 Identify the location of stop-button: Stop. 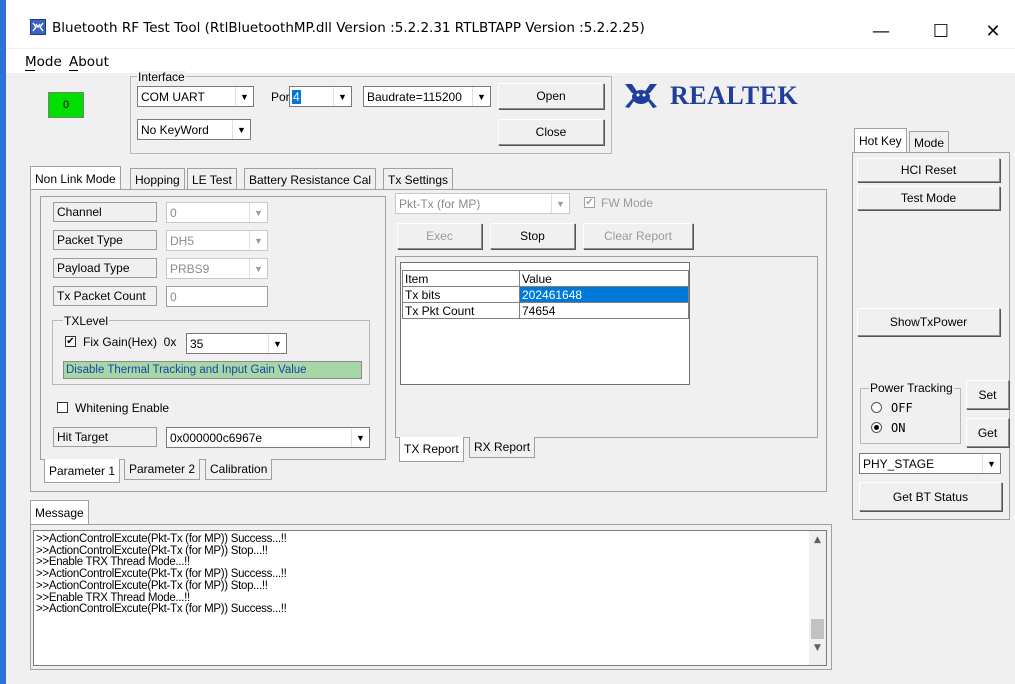
(532, 236).